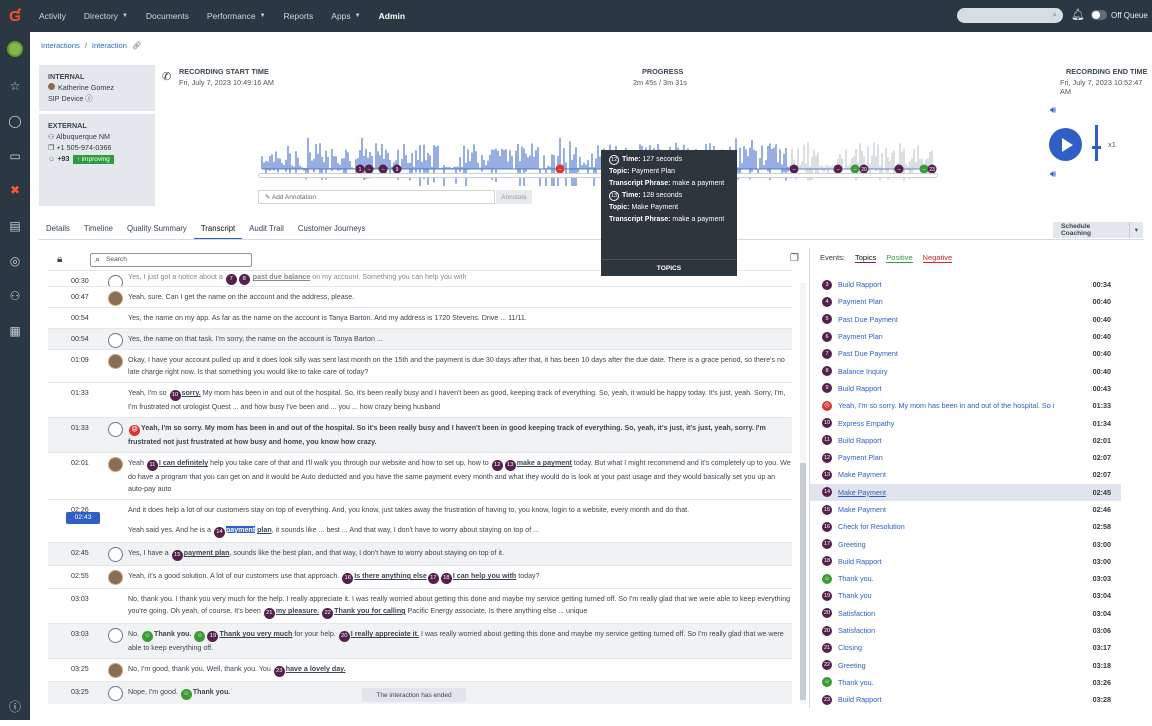  I want to click on transcript-scrollbar, so click(803, 493).